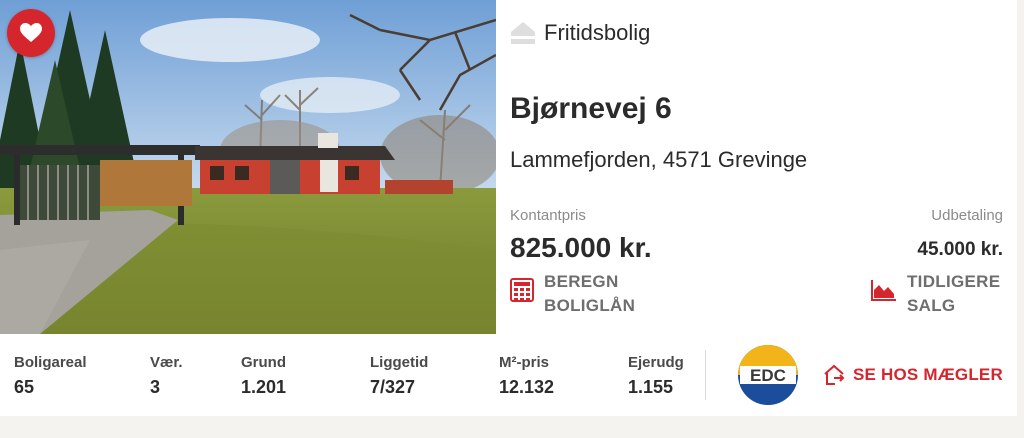  What do you see at coordinates (883, 290) in the screenshot?
I see `area-chart-icon` at bounding box center [883, 290].